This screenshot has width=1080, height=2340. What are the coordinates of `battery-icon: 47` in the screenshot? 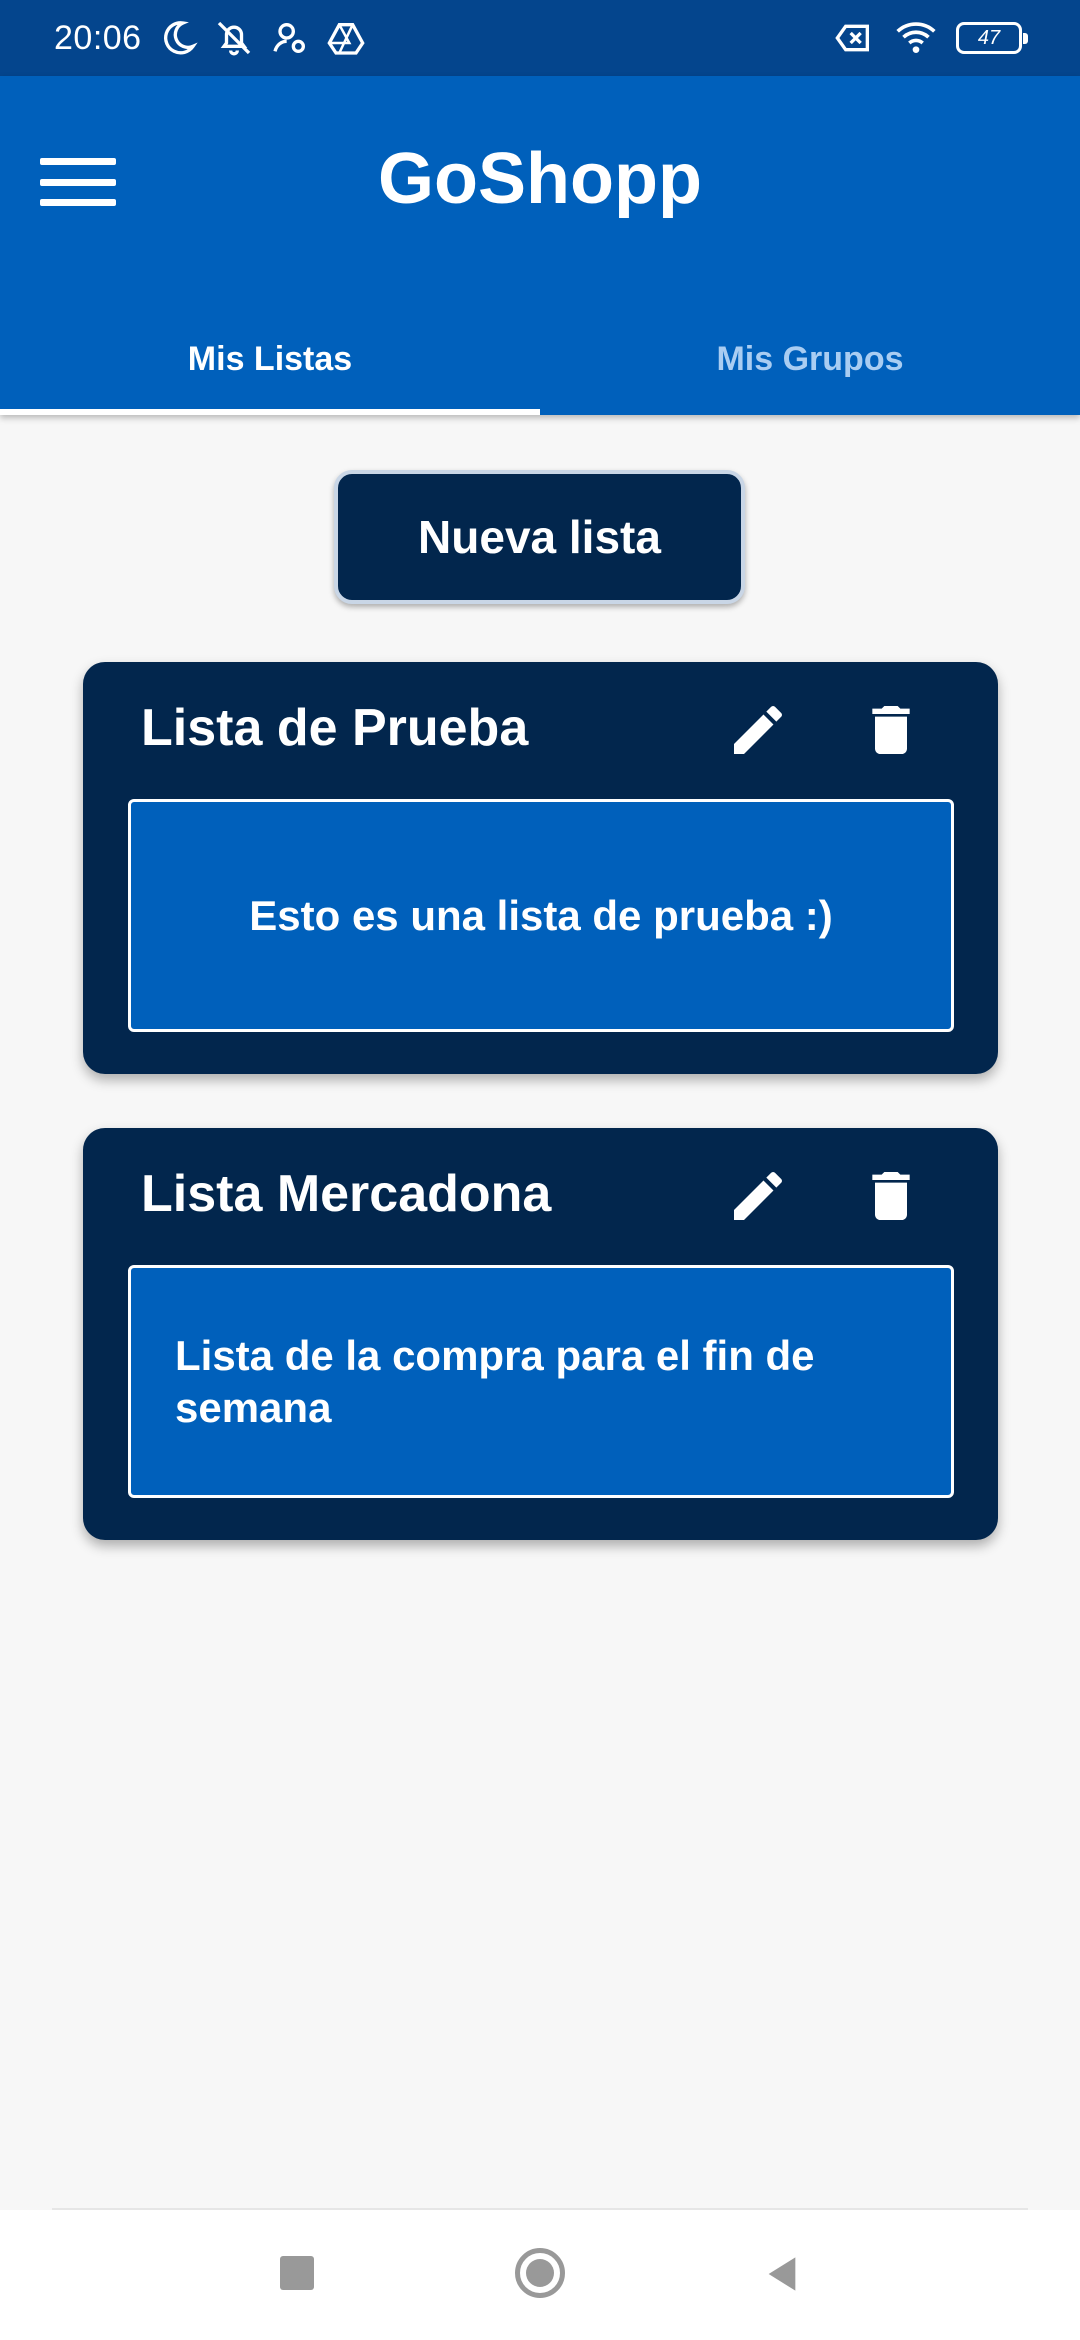 It's located at (992, 38).